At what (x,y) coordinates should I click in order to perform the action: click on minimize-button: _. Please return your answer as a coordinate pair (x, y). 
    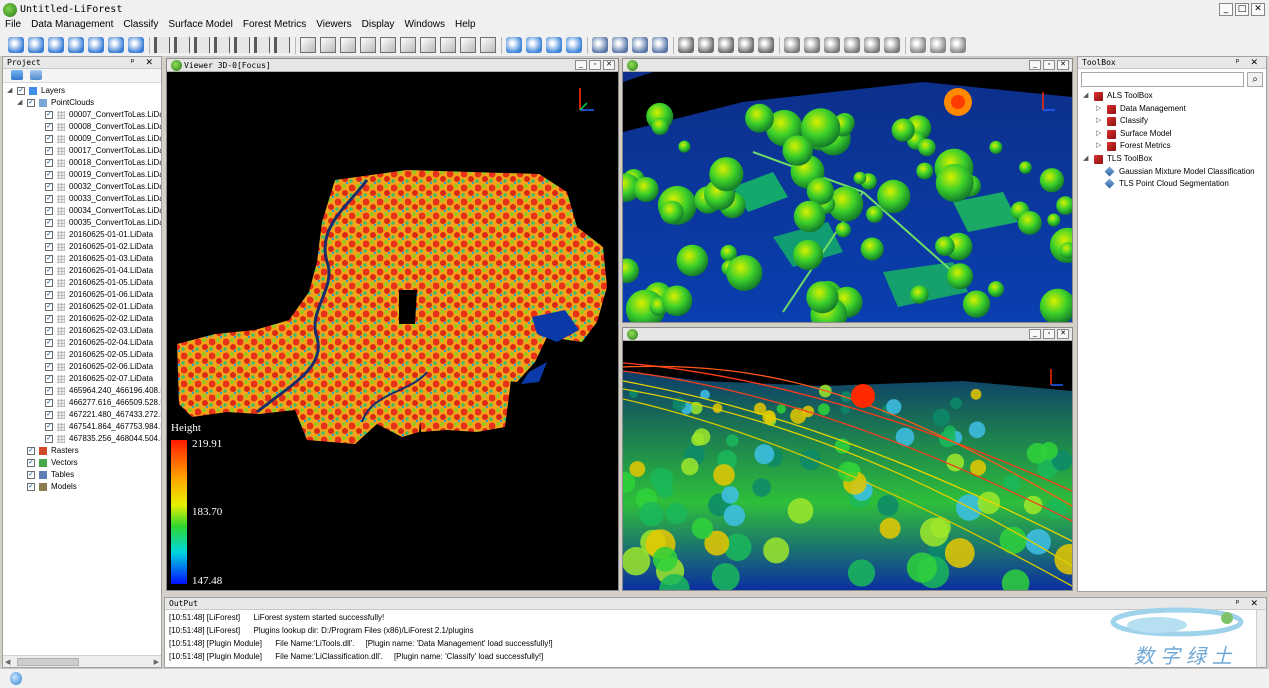
    Looking at the image, I should click on (1226, 9).